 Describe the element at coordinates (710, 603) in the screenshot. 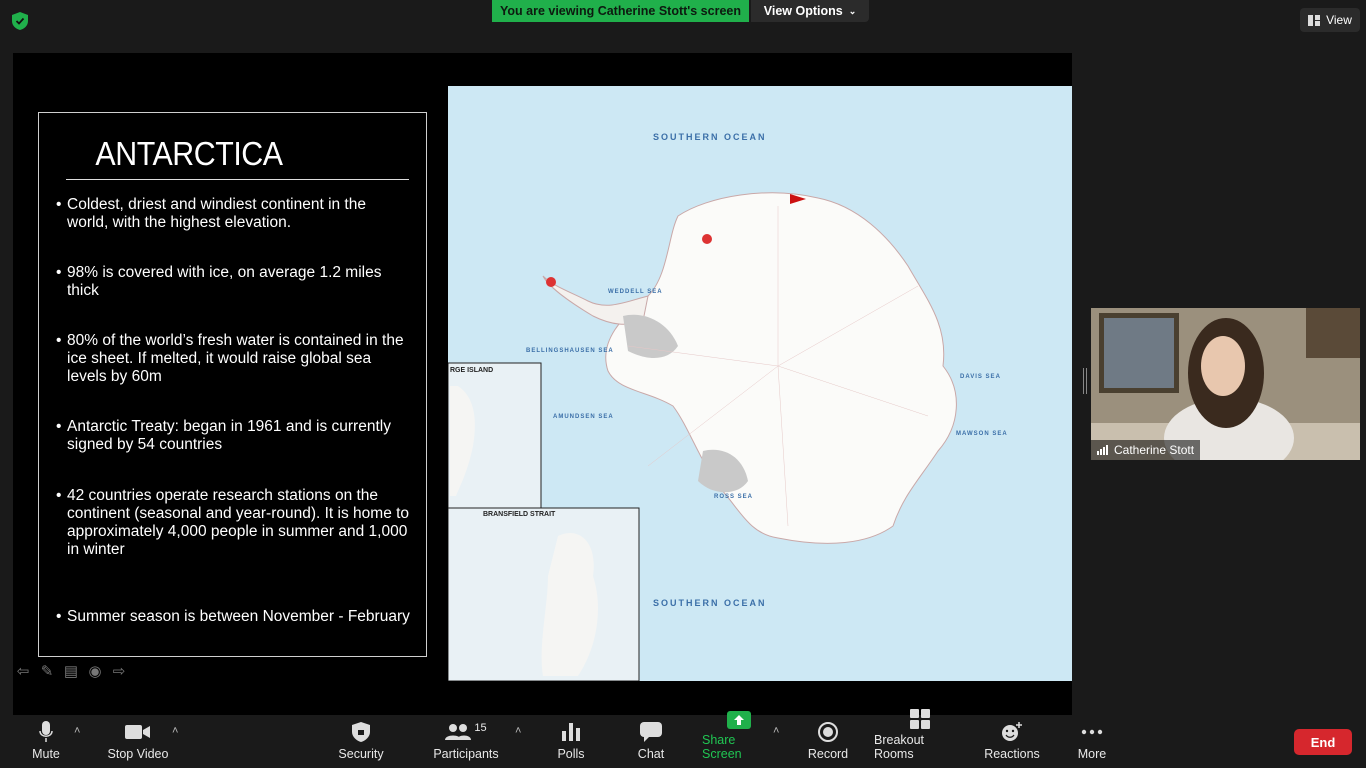

I see `map-label-ocean-bottom: SOUTHERN OCEAN` at that location.